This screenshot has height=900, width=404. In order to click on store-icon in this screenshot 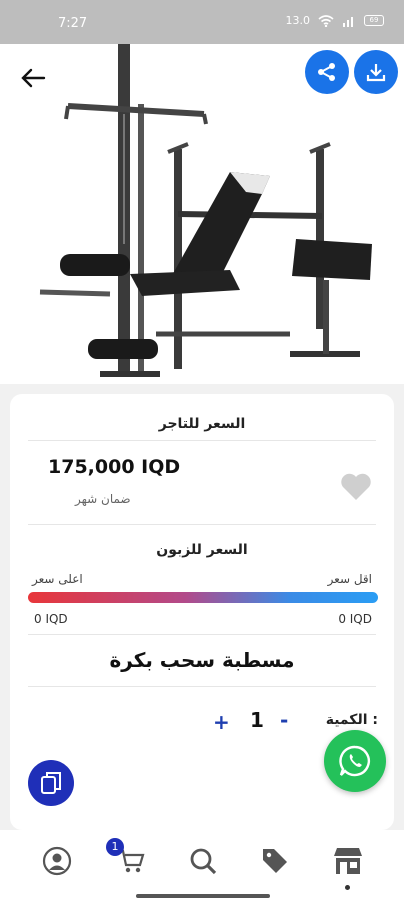, I will do `click(348, 861)`.